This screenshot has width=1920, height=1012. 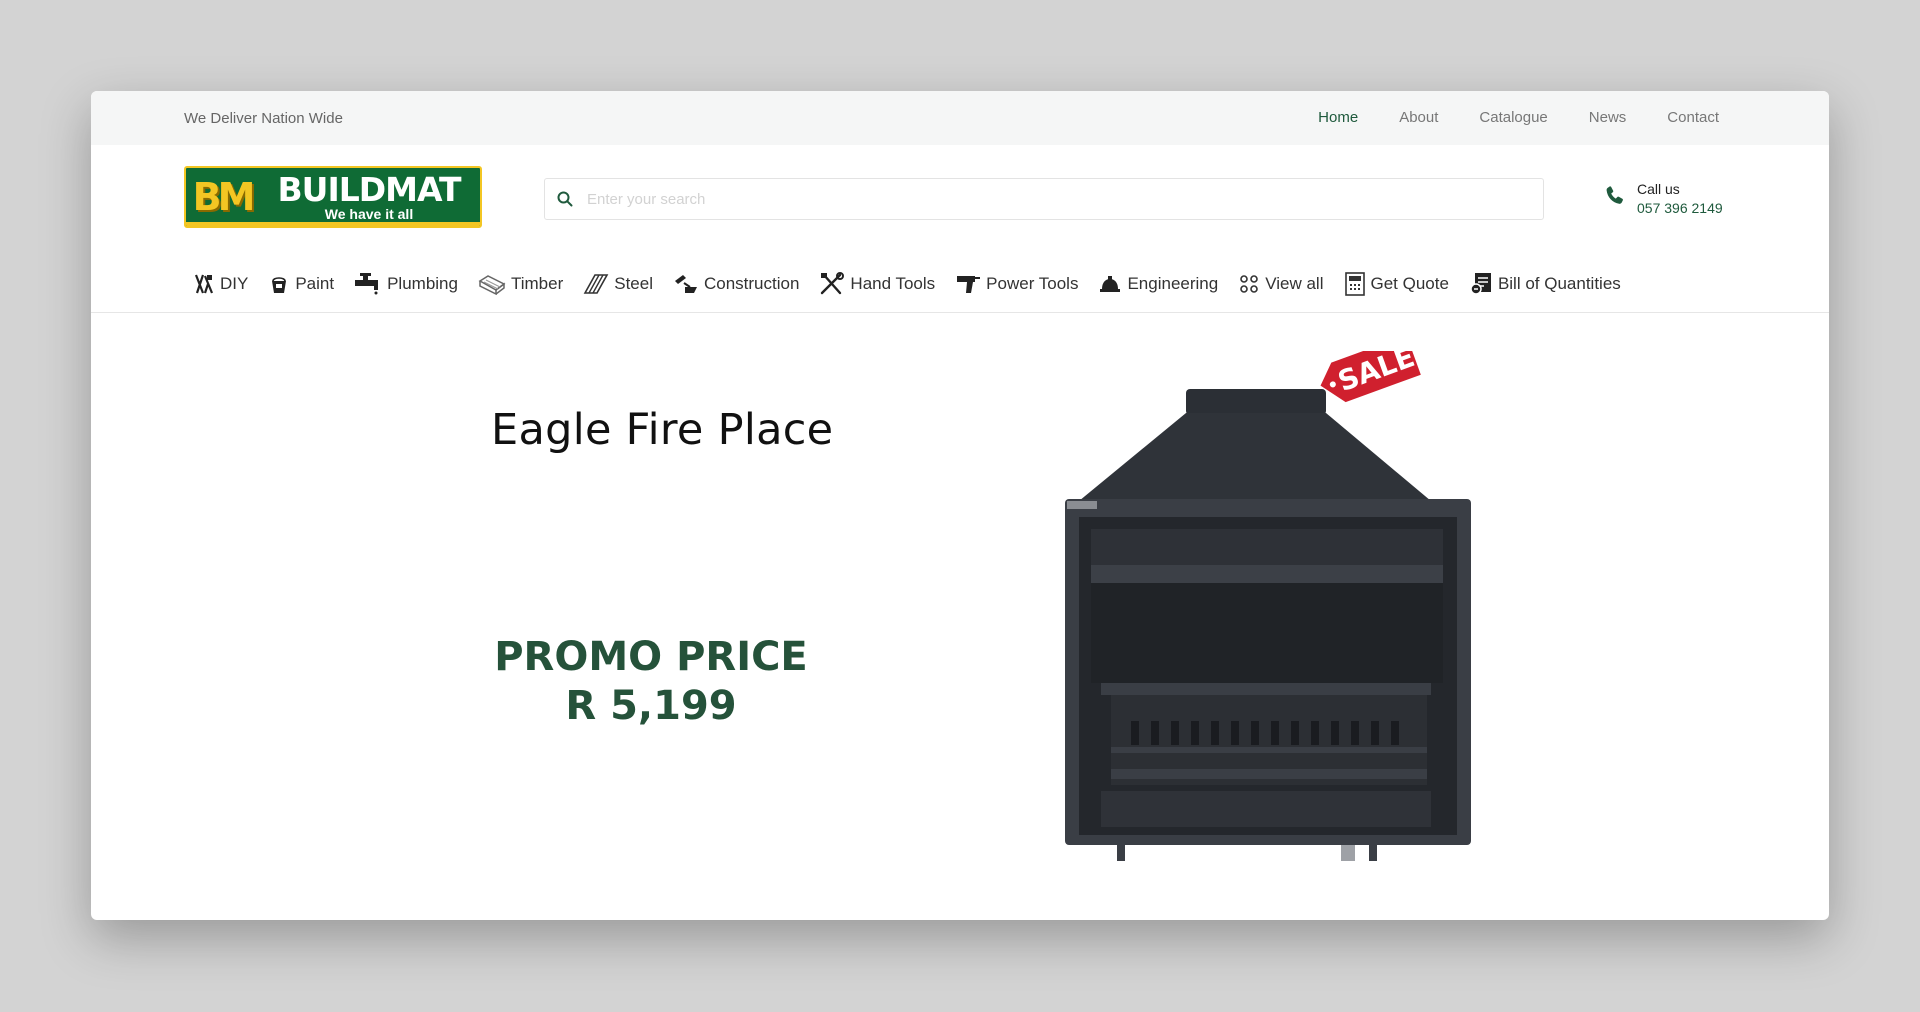 I want to click on logo-text: BUILDMAT We have it all, so click(x=369, y=197).